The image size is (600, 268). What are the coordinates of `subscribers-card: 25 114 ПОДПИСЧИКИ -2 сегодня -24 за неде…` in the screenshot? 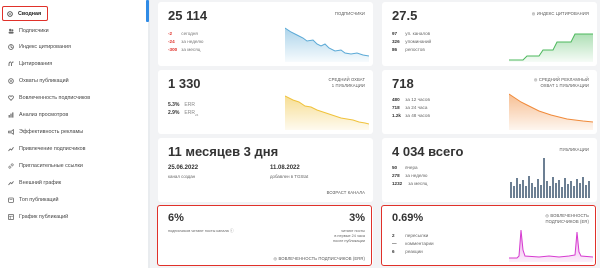 It's located at (265, 34).